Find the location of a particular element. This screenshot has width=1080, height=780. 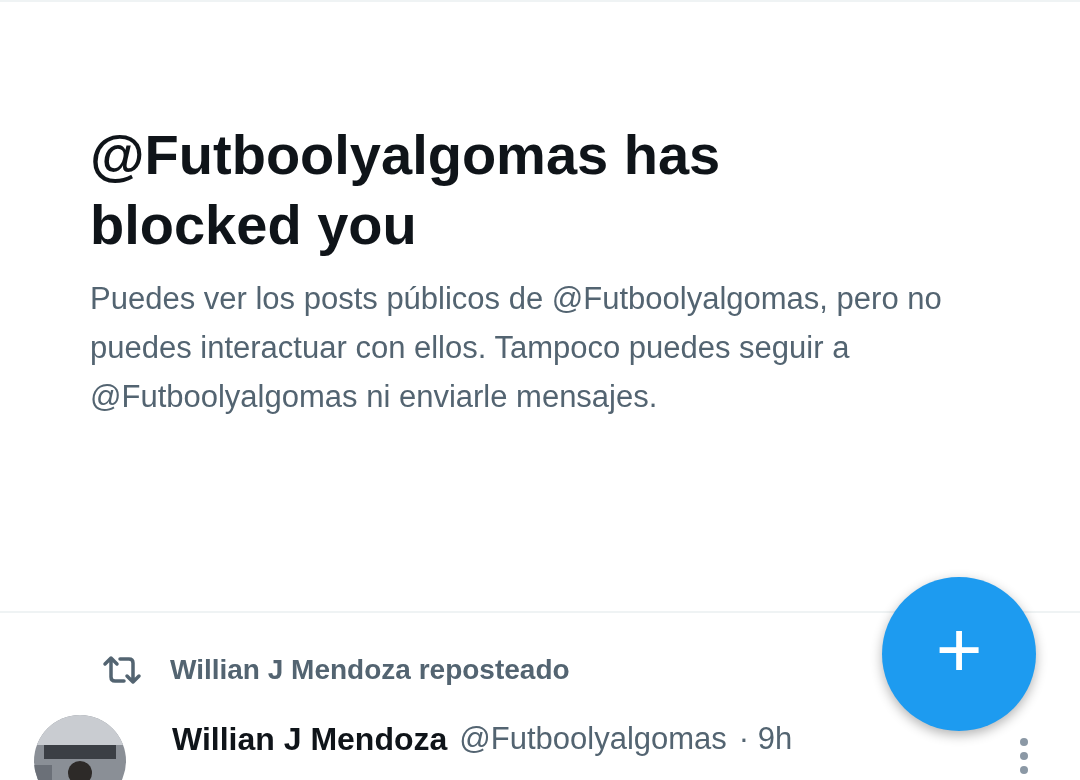

repost-icon is located at coordinates (122, 670).